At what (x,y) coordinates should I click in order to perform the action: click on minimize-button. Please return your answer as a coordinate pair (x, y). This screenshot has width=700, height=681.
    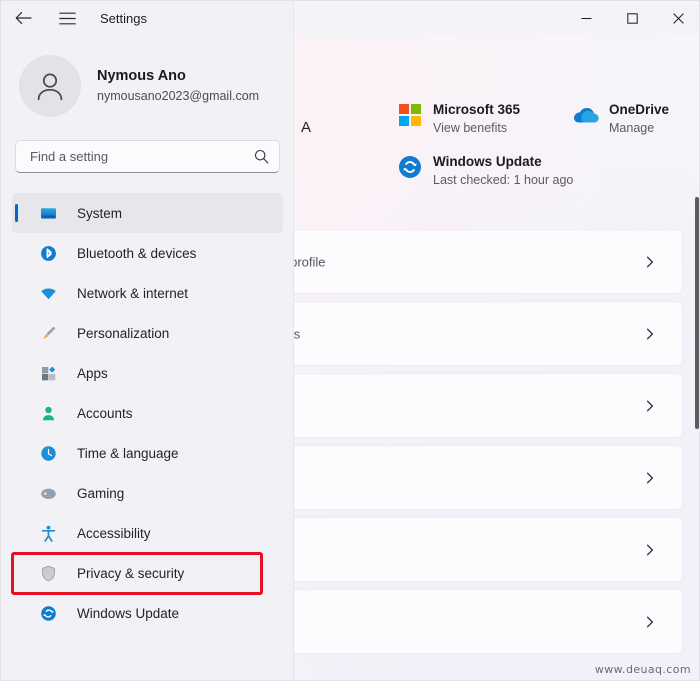
    Looking at the image, I should click on (586, 18).